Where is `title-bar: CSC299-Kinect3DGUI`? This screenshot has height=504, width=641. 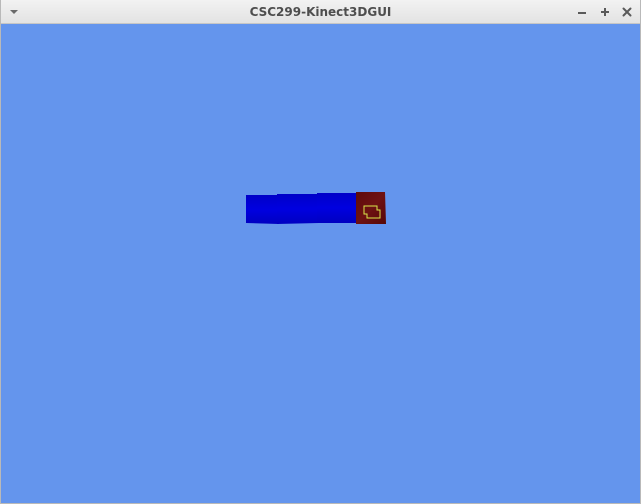 title-bar: CSC299-Kinect3DGUI is located at coordinates (320, 12).